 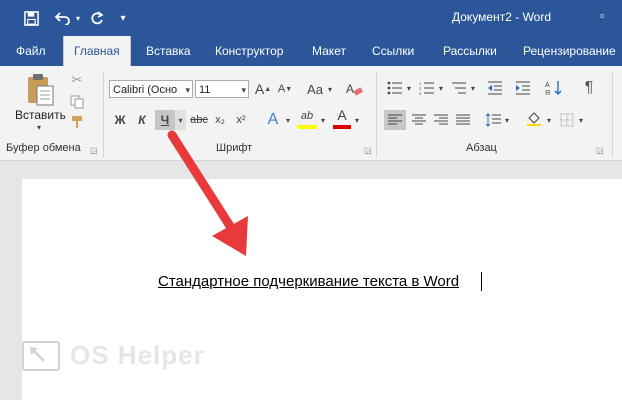 I want to click on watermark: OS Helper, so click(x=113, y=355).